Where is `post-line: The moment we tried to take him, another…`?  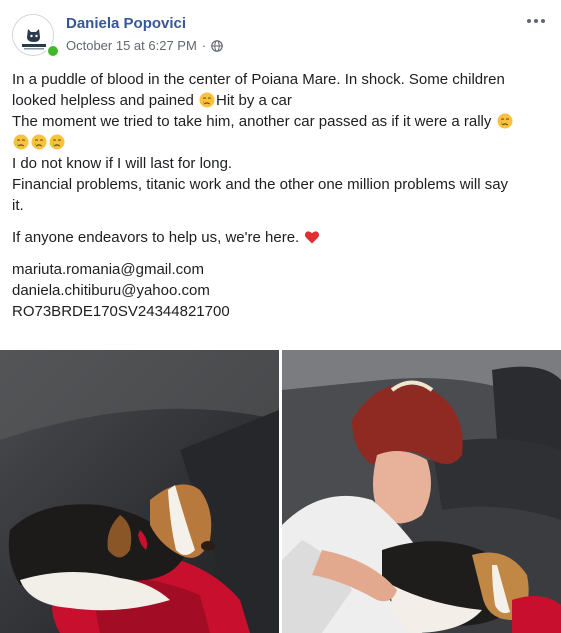 post-line: The moment we tried to take him, another… is located at coordinates (279, 121).